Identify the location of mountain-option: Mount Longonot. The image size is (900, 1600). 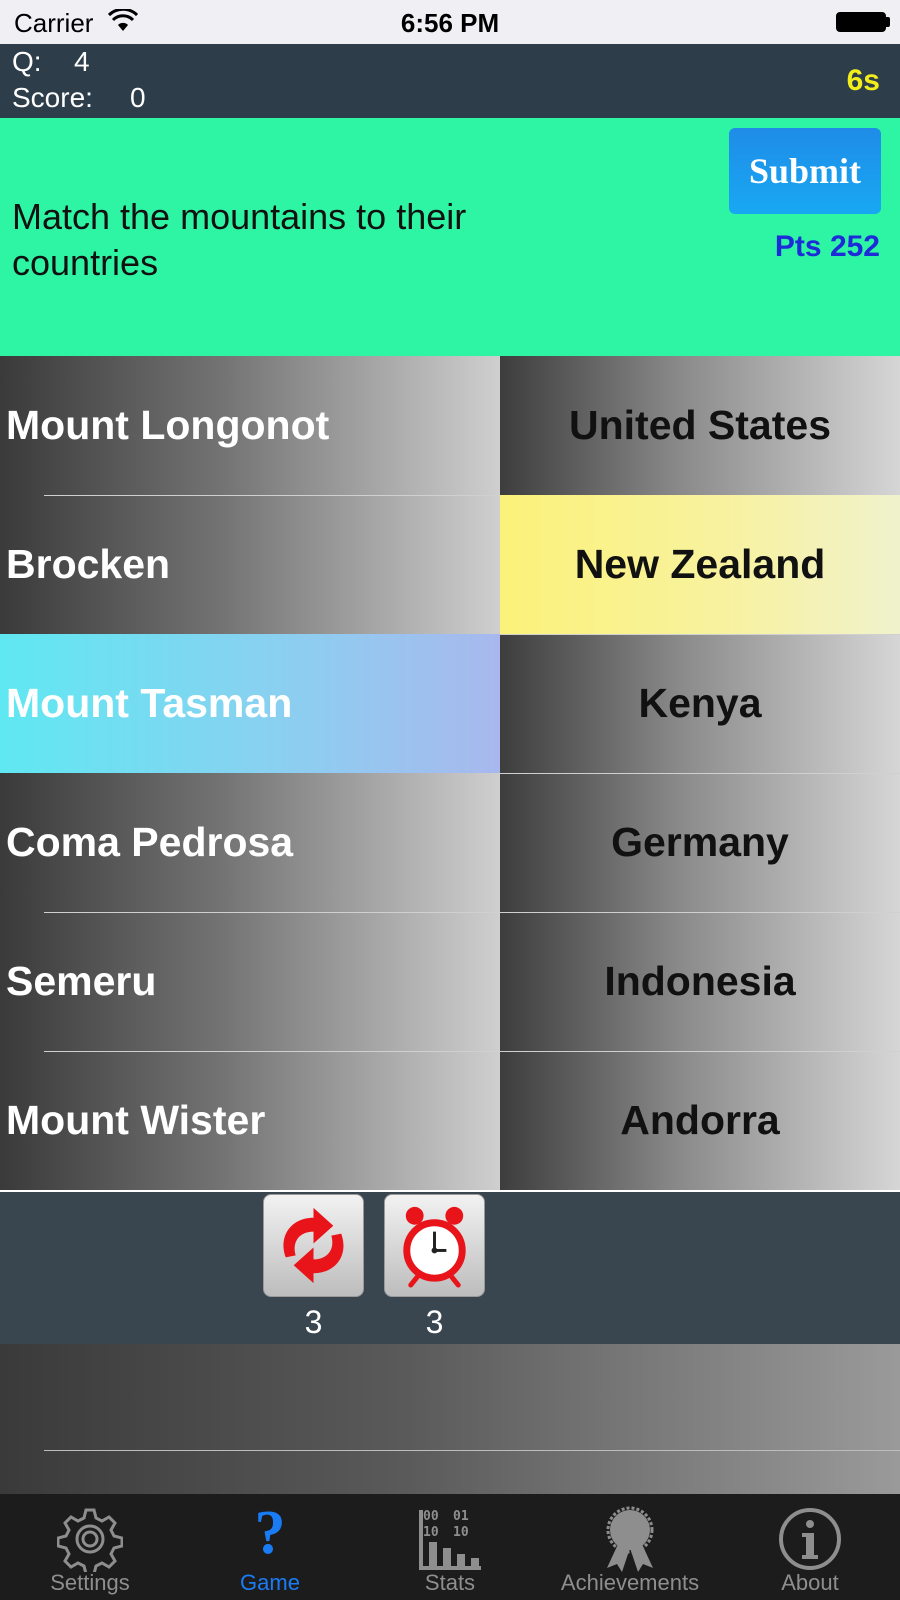
(250, 425).